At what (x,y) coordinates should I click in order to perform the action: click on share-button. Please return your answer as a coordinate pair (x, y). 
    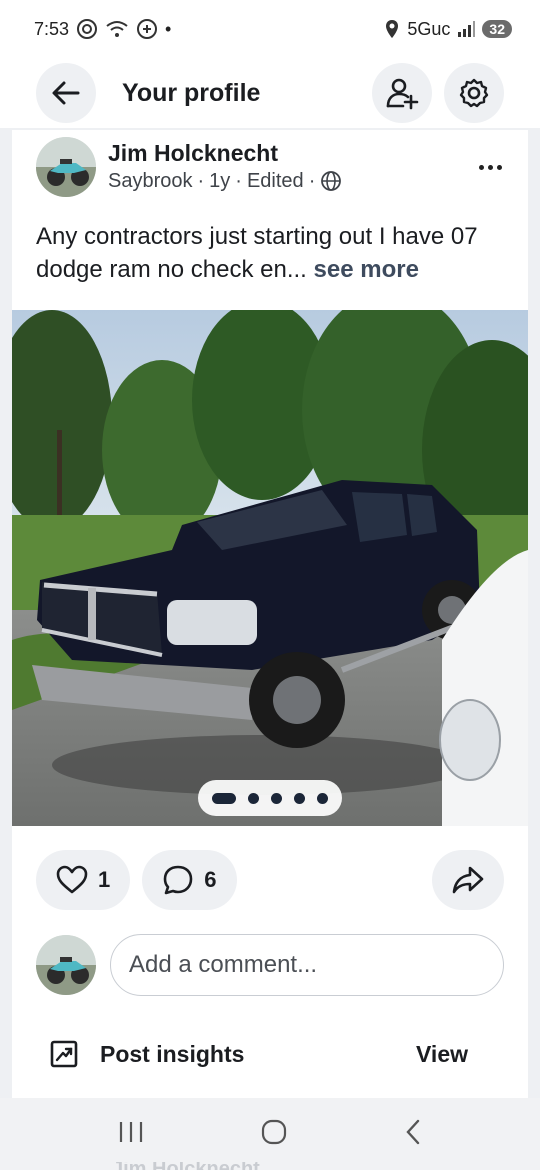
    Looking at the image, I should click on (468, 880).